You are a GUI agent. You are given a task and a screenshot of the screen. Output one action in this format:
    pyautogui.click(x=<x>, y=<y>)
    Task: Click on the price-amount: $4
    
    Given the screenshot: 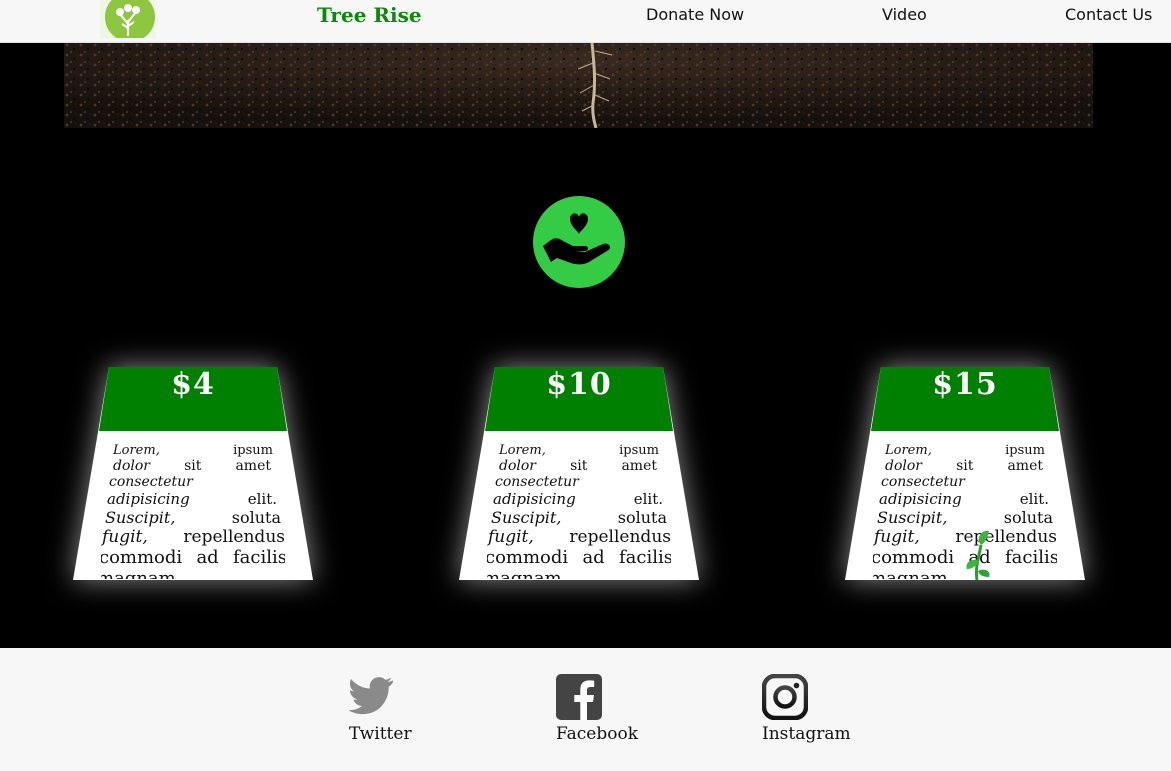 What is the action you would take?
    pyautogui.click(x=193, y=384)
    